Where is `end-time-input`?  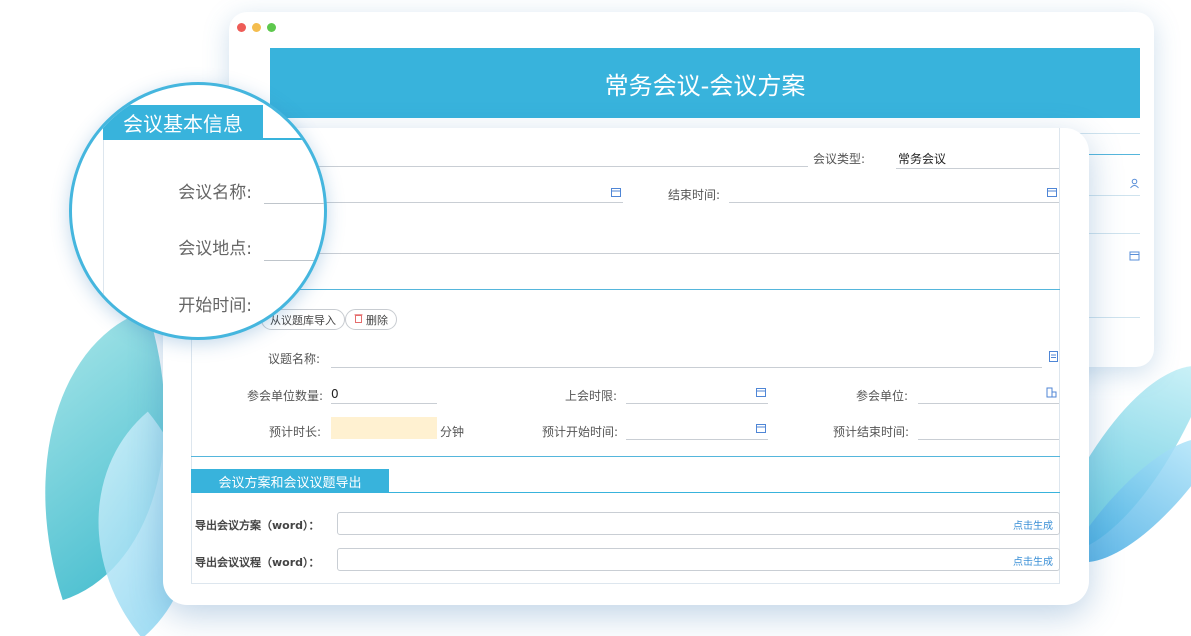 end-time-input is located at coordinates (894, 202).